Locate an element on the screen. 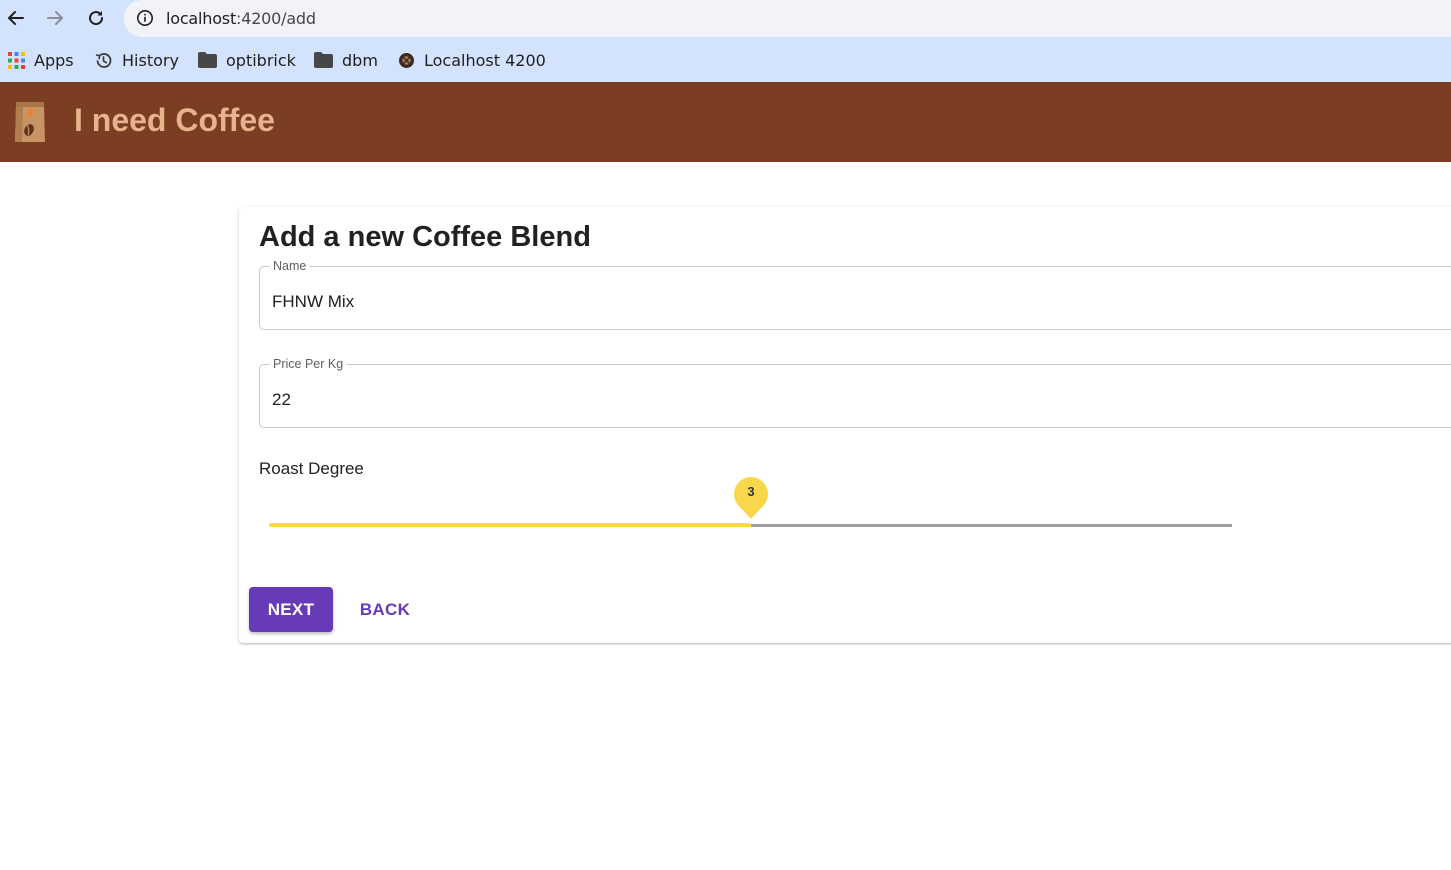  address-bar: localhost:4200/add is located at coordinates (787, 18).